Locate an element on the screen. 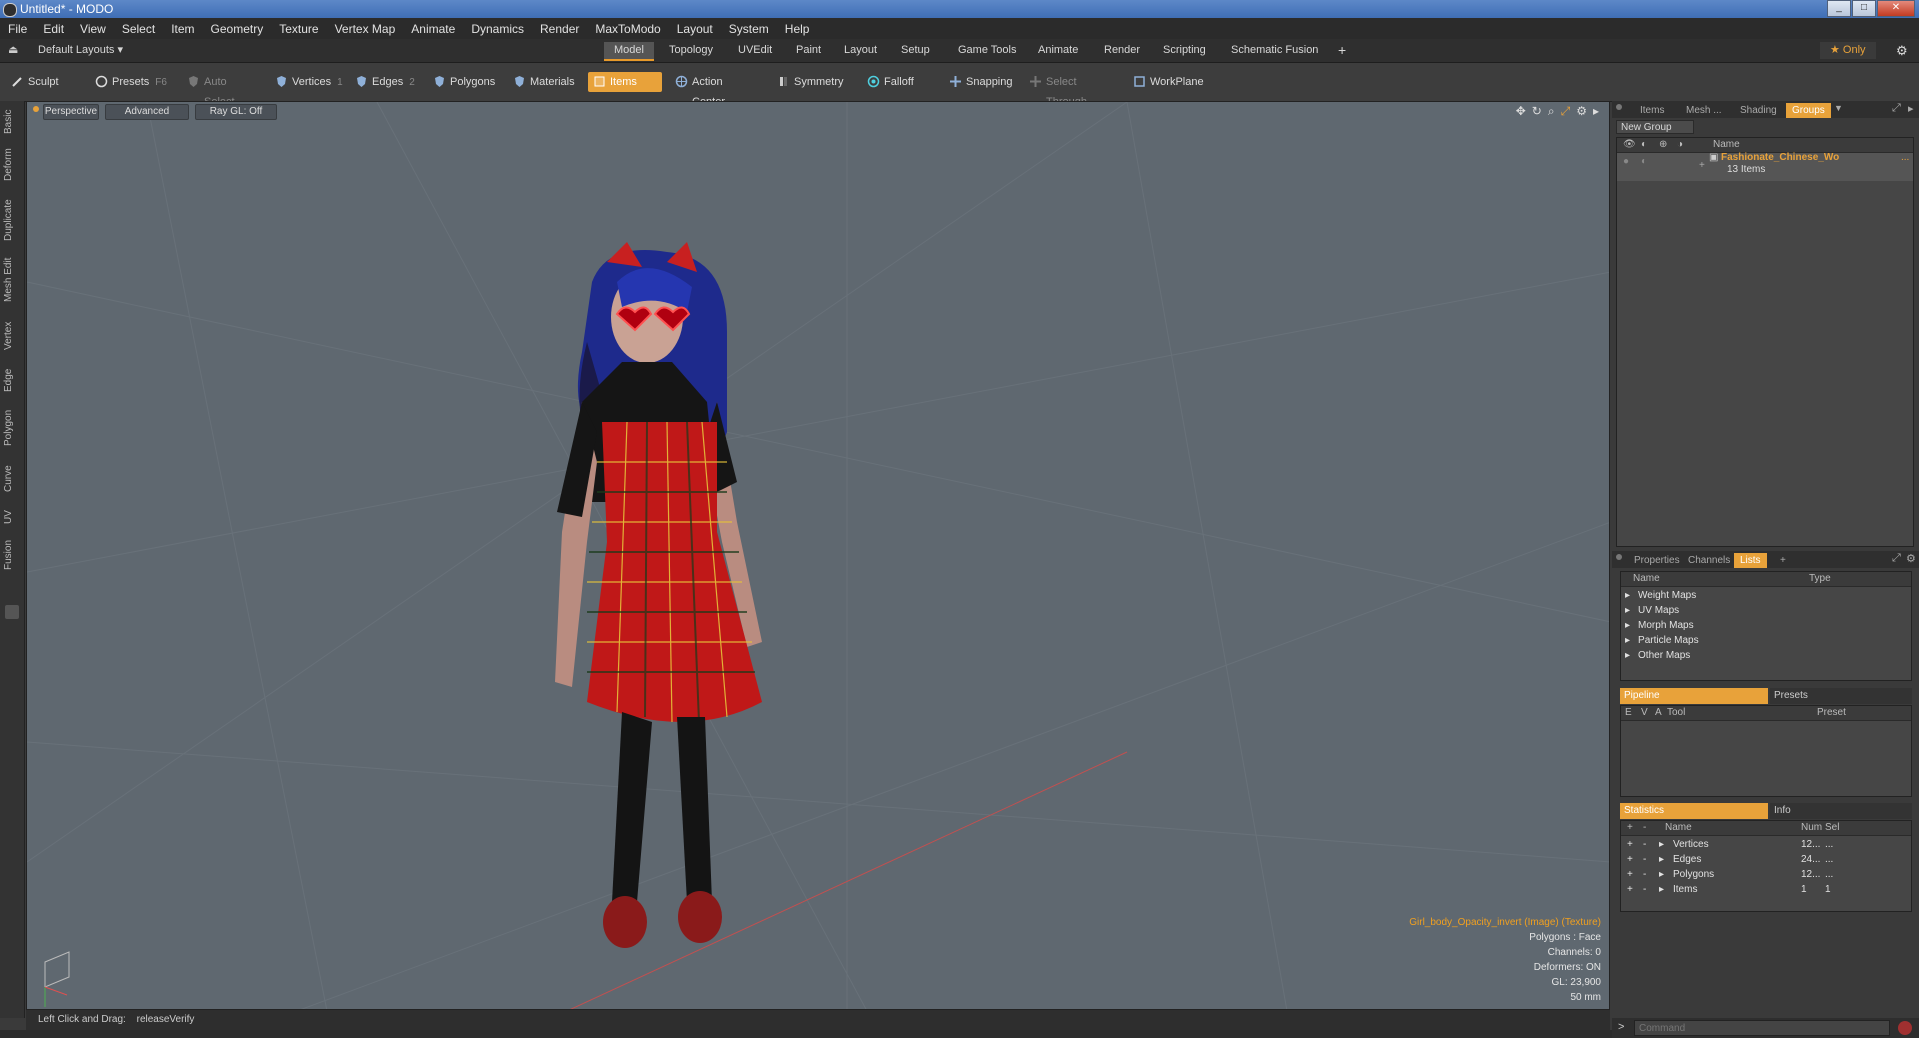  tab-items: Items is located at coordinates (1652, 110).